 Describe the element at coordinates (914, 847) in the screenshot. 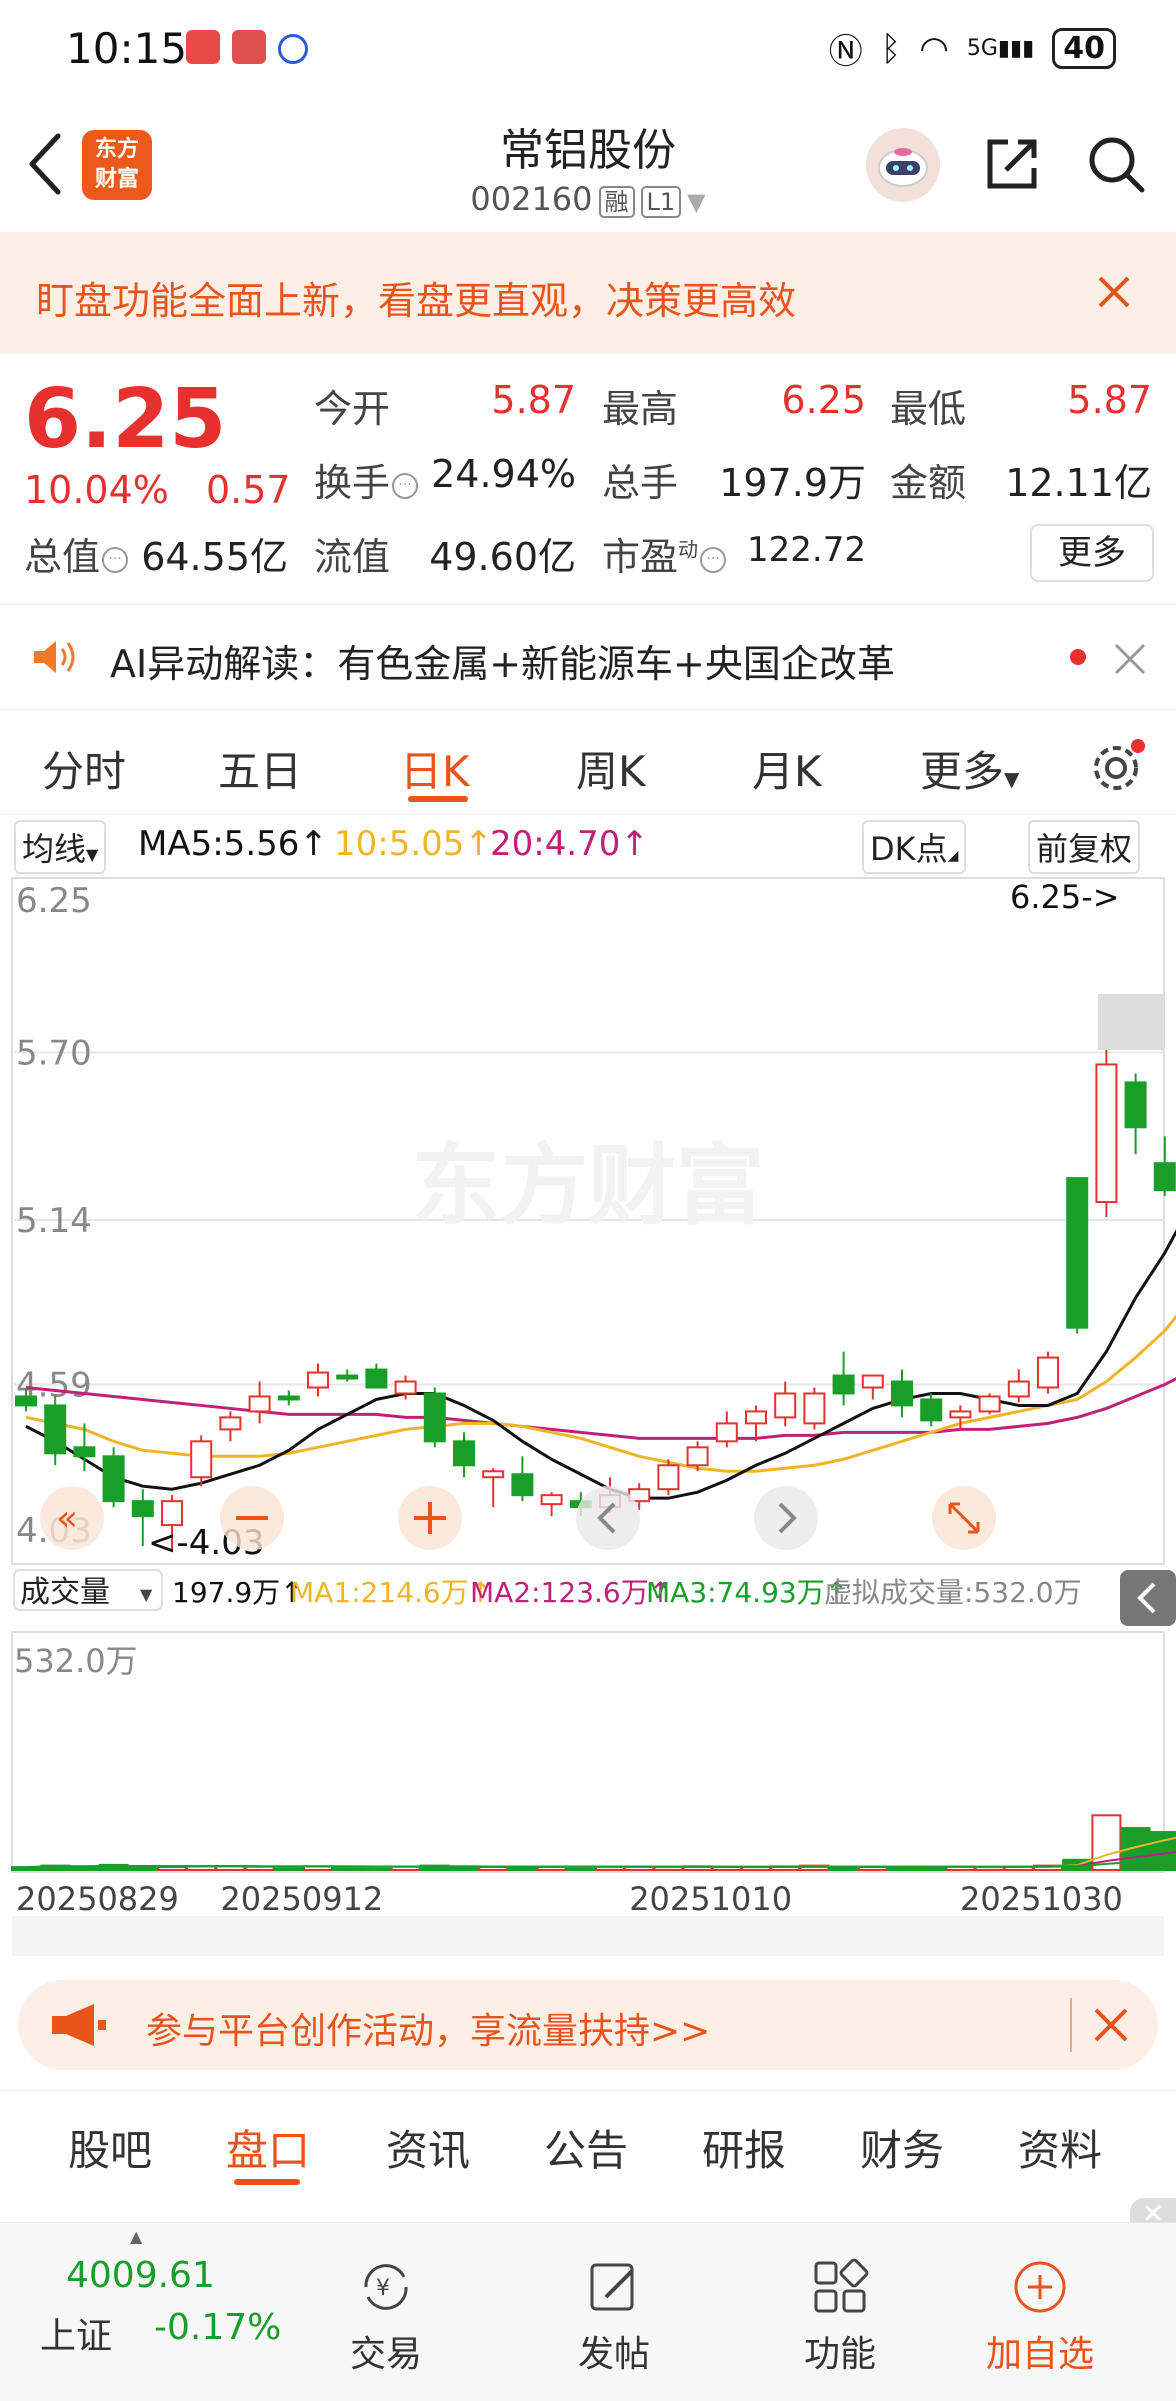

I see `dk-point-button: DK点◢` at that location.